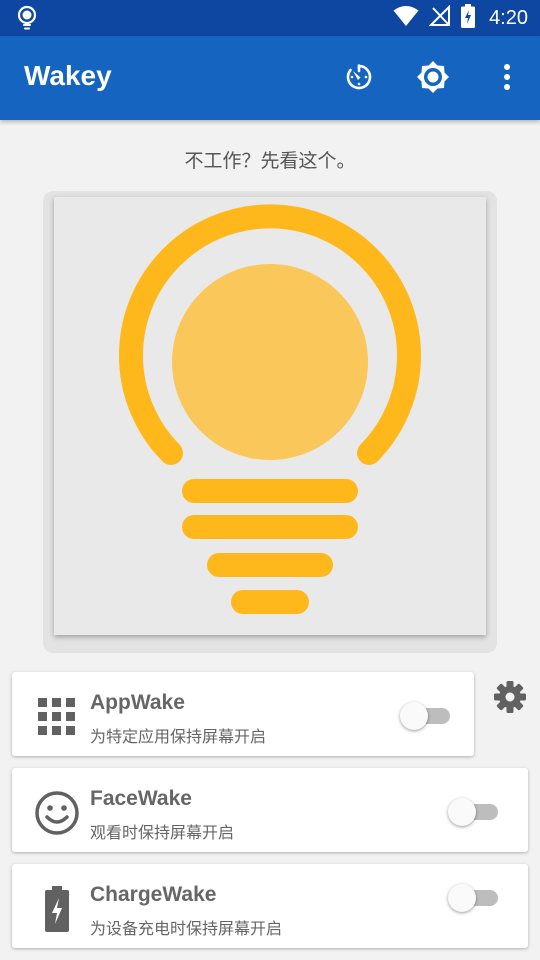 This screenshot has height=960, width=540. Describe the element at coordinates (141, 798) in the screenshot. I see `facewake-title: FaceWake` at that location.